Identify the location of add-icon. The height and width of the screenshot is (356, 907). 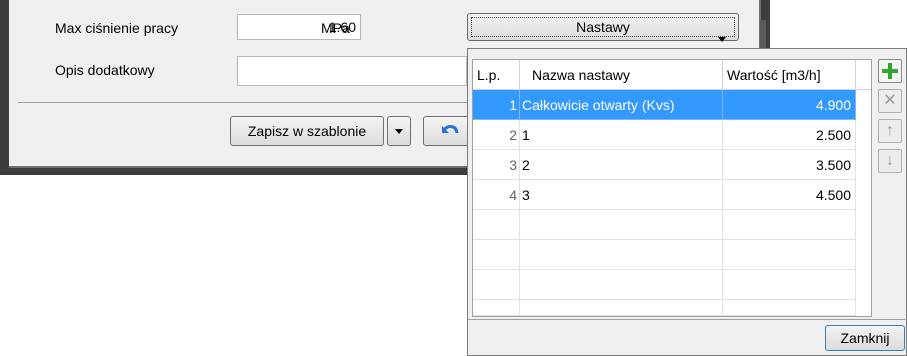
(890, 71).